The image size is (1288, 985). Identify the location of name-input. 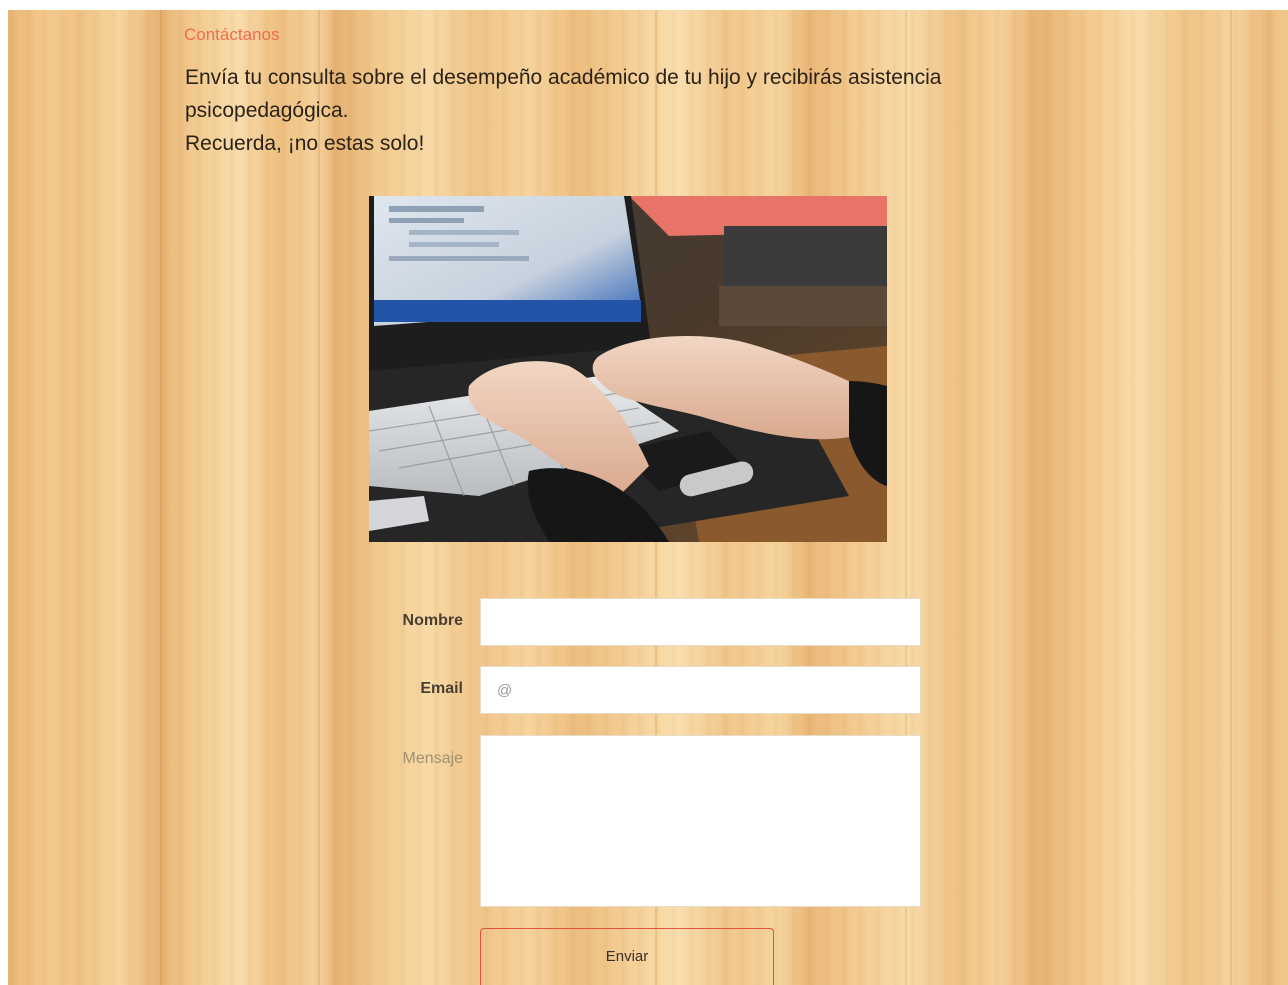
(700, 622).